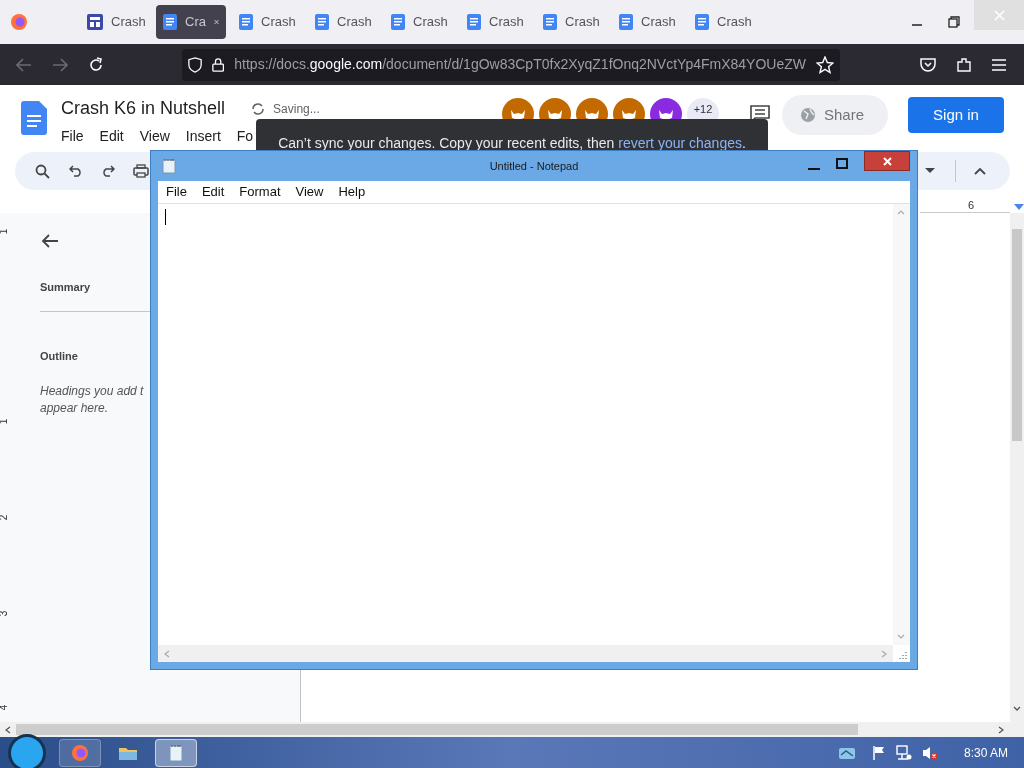 The width and height of the screenshot is (1024, 768). Describe the element at coordinates (5, 517) in the screenshot. I see `ruler-number: 2` at that location.